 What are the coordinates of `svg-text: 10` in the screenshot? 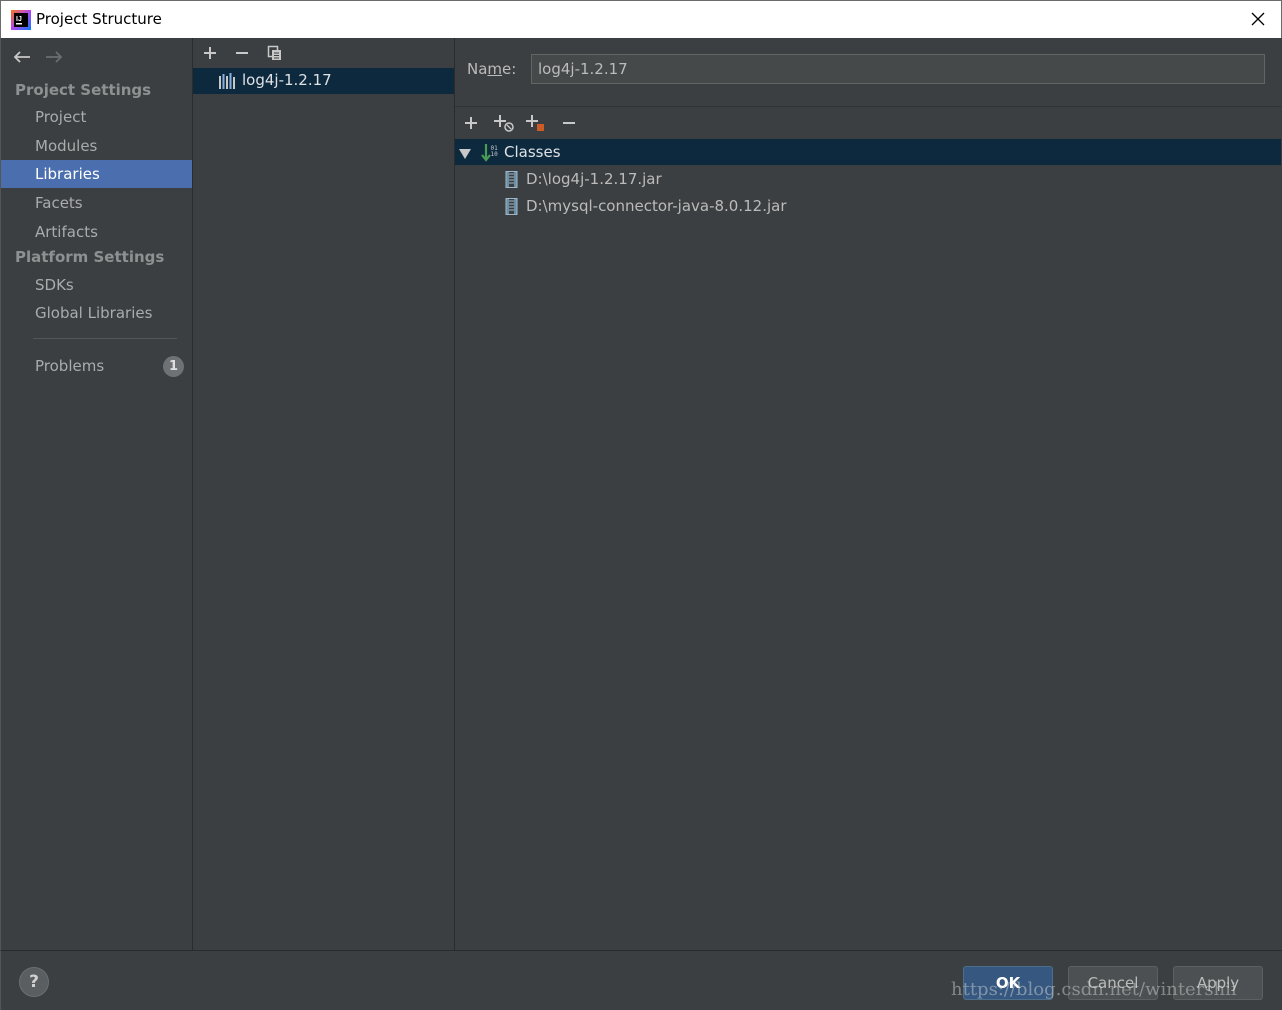 It's located at (495, 154).